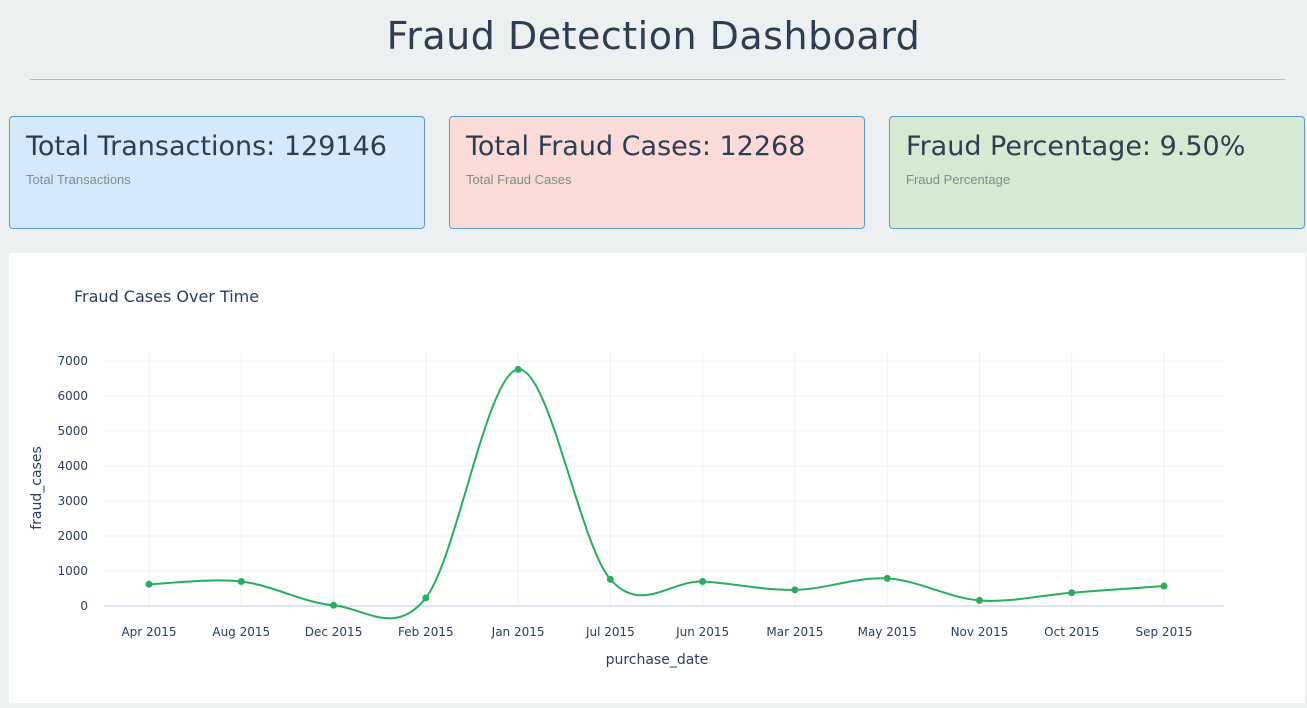  What do you see at coordinates (657, 660) in the screenshot?
I see `x-axis-title: purchase_date` at bounding box center [657, 660].